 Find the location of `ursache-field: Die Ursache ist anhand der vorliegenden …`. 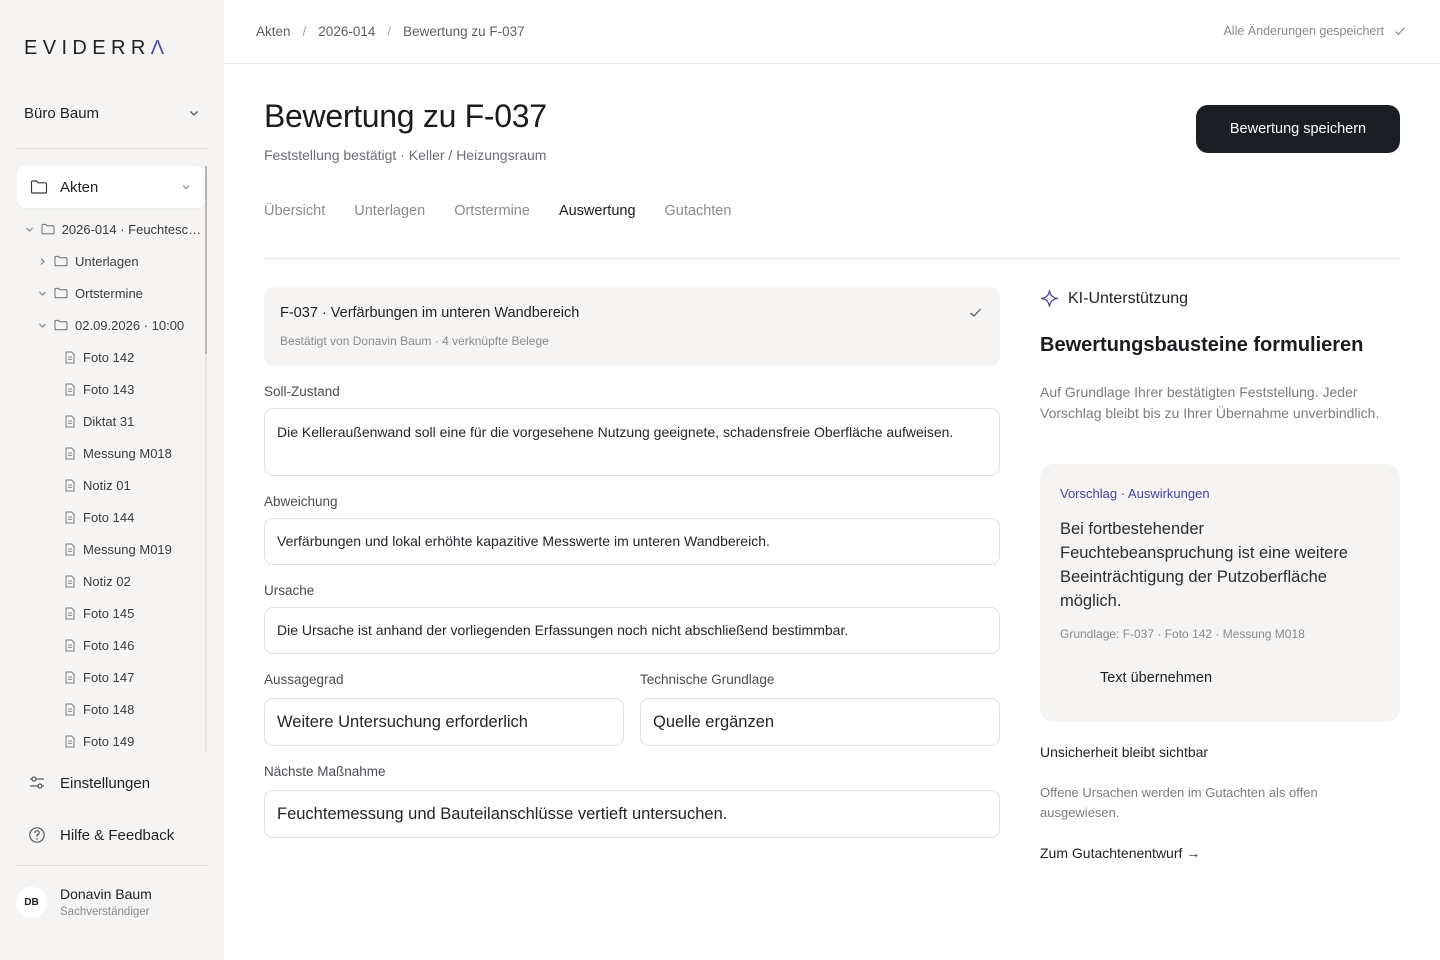

ursache-field: Die Ursache ist anhand der vorliegenden … is located at coordinates (632, 630).